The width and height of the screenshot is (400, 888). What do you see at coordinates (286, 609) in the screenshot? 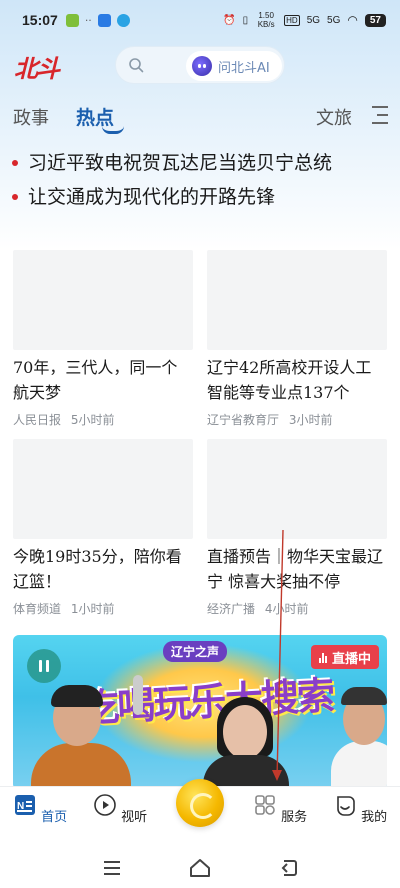
I see `news-time: 4小时前` at bounding box center [286, 609].